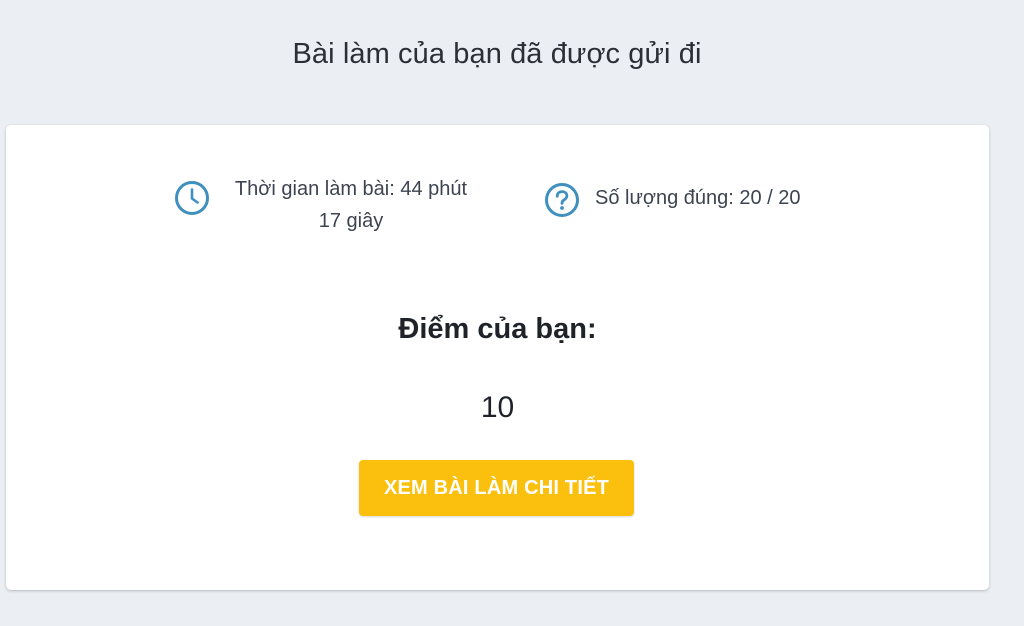 This screenshot has width=1024, height=626. What do you see at coordinates (496, 488) in the screenshot?
I see `view-detail-button: XEM BÀI LÀM CHI TIẾT` at bounding box center [496, 488].